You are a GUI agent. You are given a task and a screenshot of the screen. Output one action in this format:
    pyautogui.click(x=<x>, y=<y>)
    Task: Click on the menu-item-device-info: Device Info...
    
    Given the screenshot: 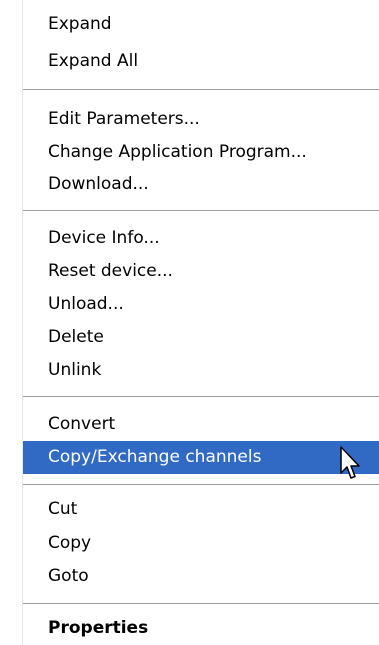 What is the action you would take?
    pyautogui.click(x=201, y=238)
    